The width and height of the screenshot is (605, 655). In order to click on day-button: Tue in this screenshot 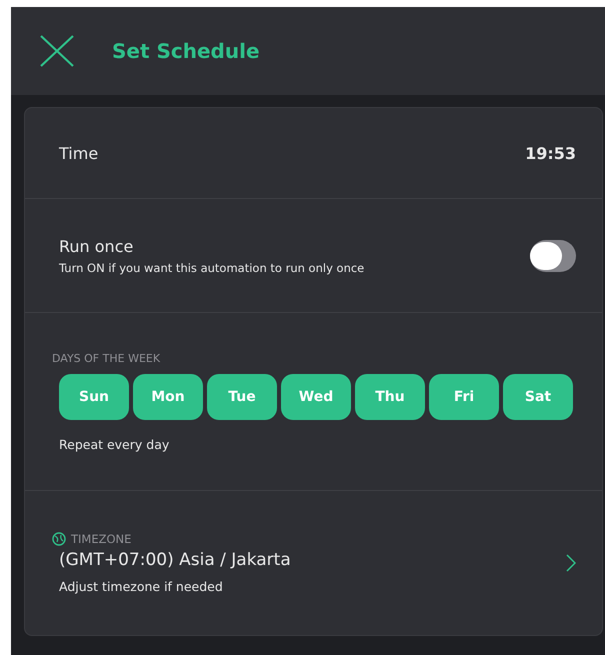, I will do `click(242, 397)`.